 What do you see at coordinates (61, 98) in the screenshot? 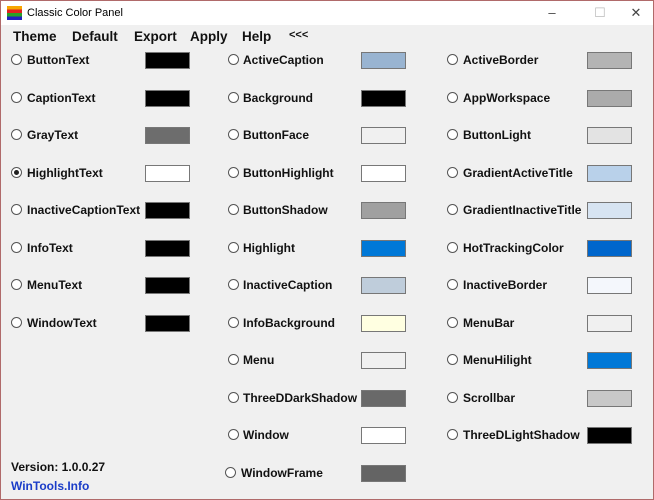
I see `label-caption-text: CaptionText` at bounding box center [61, 98].